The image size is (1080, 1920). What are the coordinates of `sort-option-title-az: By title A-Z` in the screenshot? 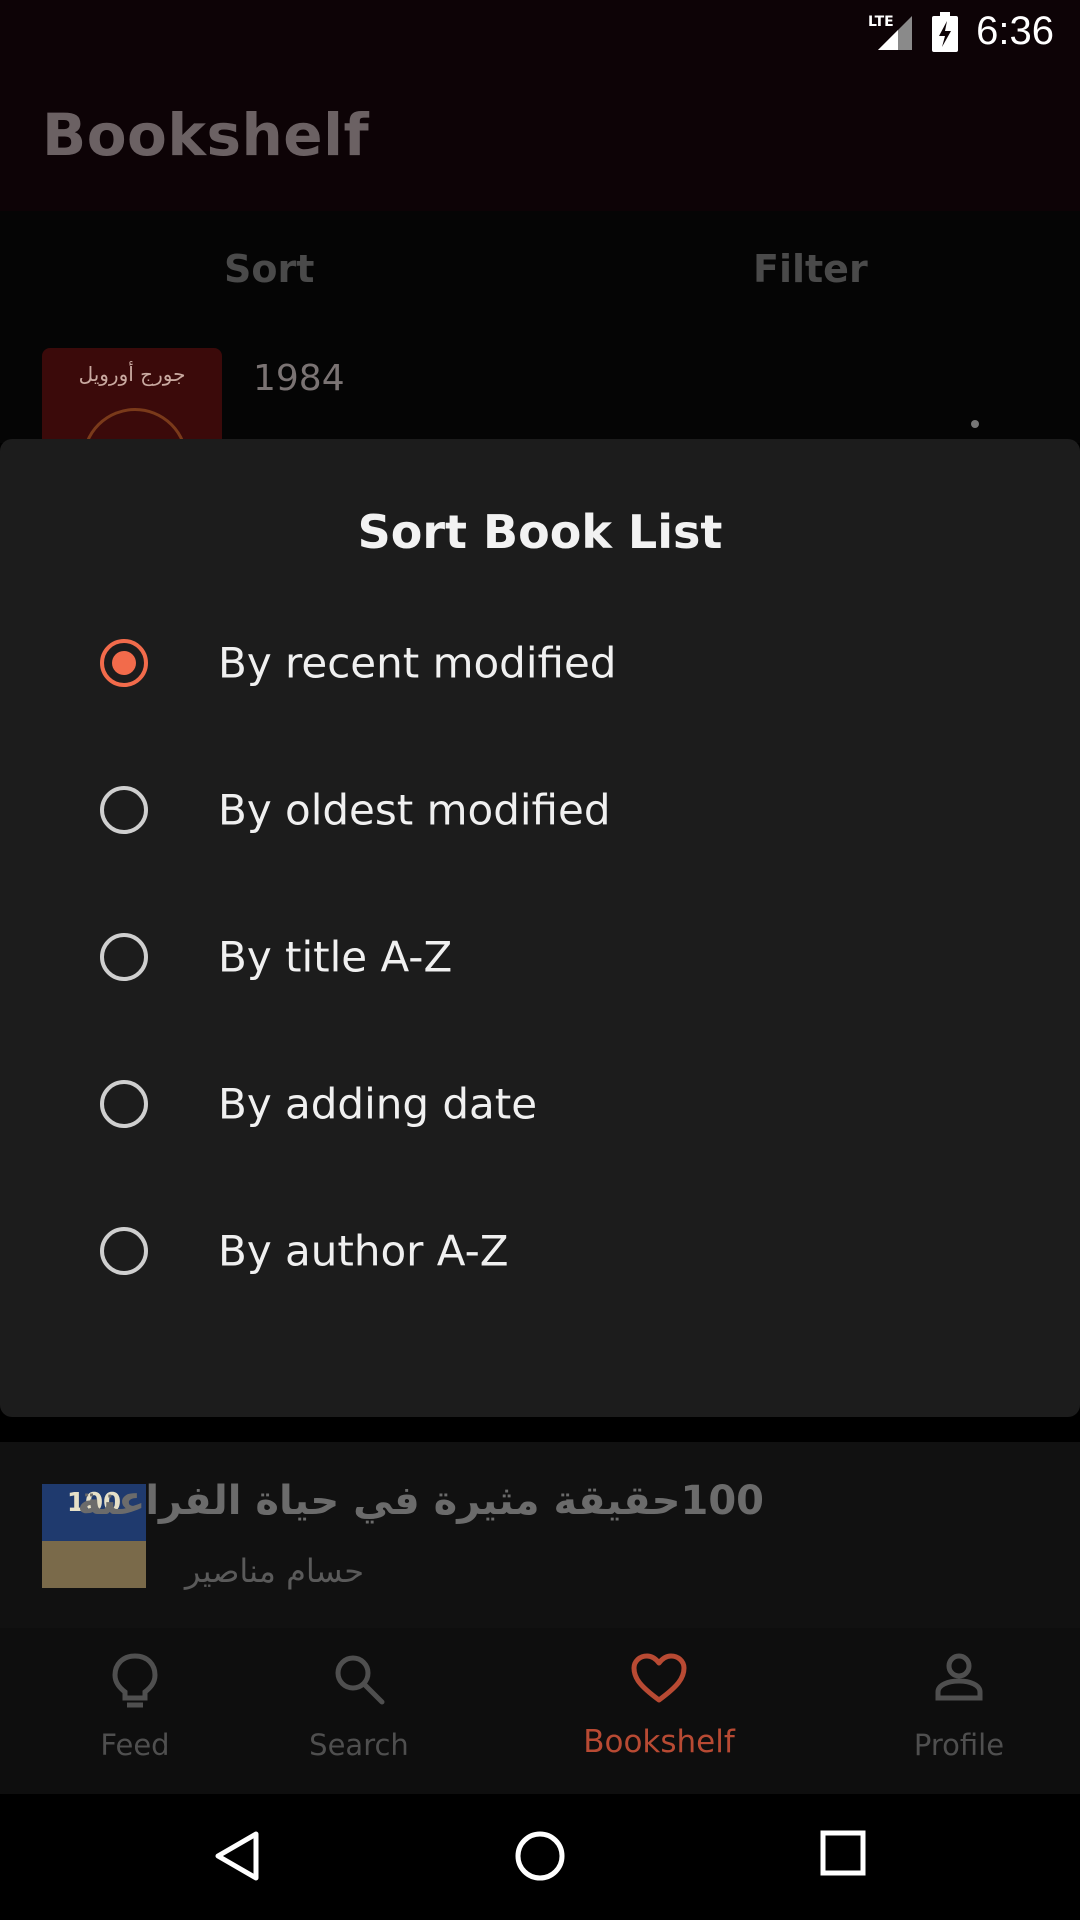 It's located at (540, 956).